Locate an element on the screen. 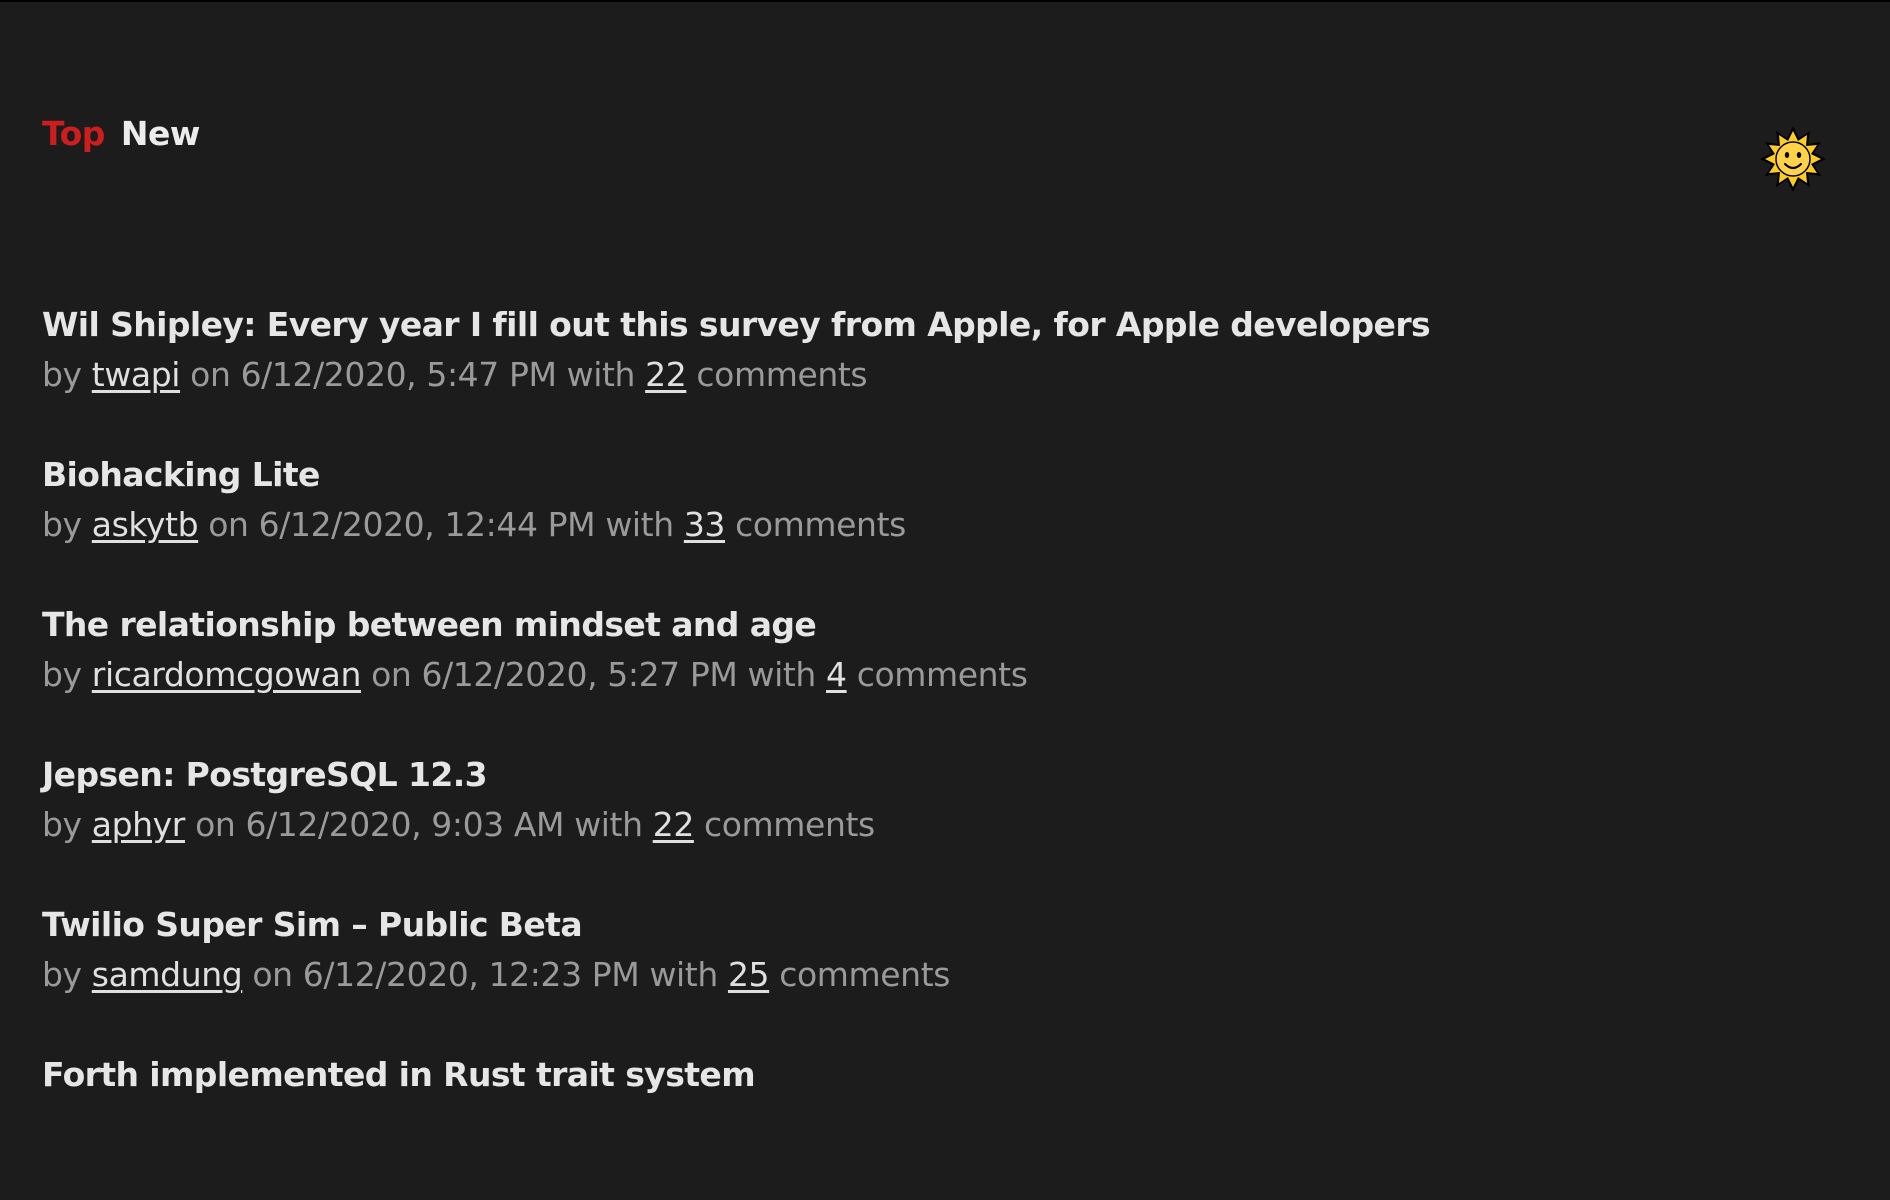 The height and width of the screenshot is (1200, 1890). sun-face-icon is located at coordinates (1793, 159).